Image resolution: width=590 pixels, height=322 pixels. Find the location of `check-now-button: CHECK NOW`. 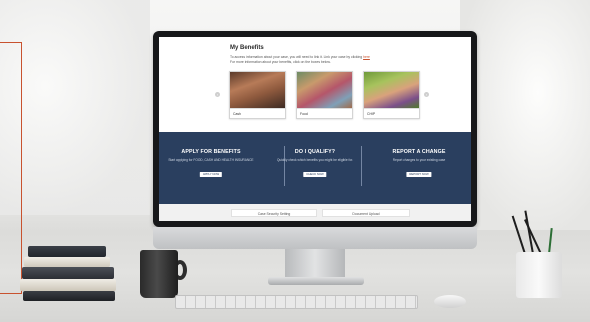

check-now-button: CHECK NOW is located at coordinates (315, 174).